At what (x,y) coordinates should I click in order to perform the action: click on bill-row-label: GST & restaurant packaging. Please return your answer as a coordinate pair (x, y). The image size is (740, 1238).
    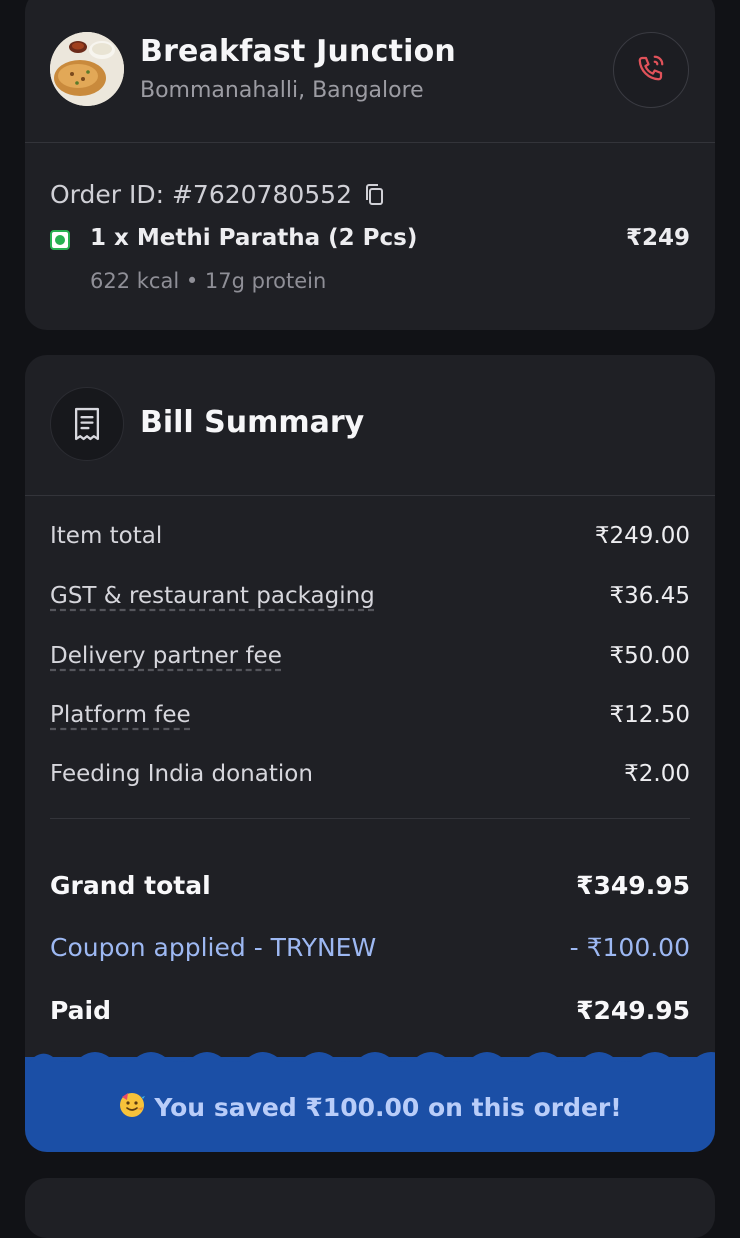
    Looking at the image, I should click on (212, 596).